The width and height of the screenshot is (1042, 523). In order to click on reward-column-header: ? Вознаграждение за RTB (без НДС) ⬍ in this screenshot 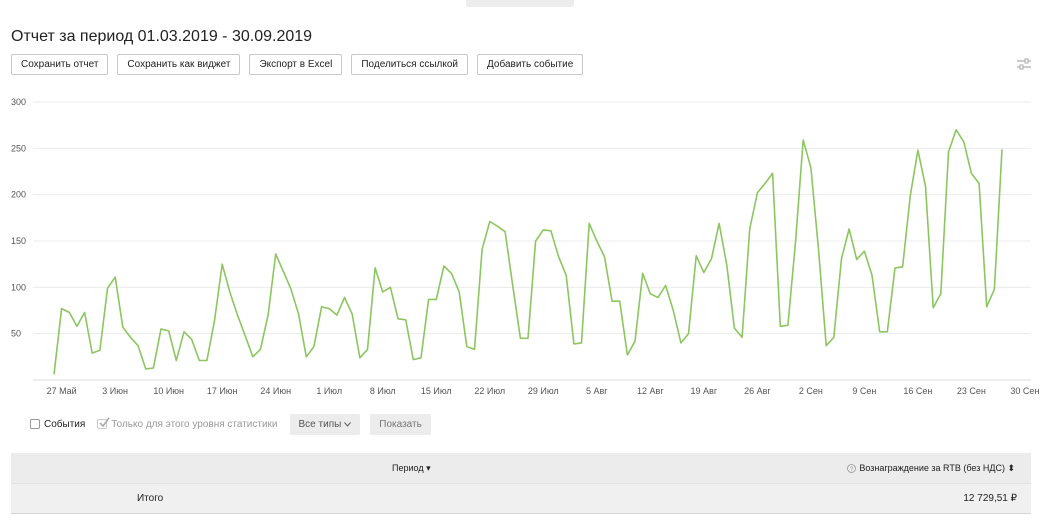, I will do `click(931, 468)`.